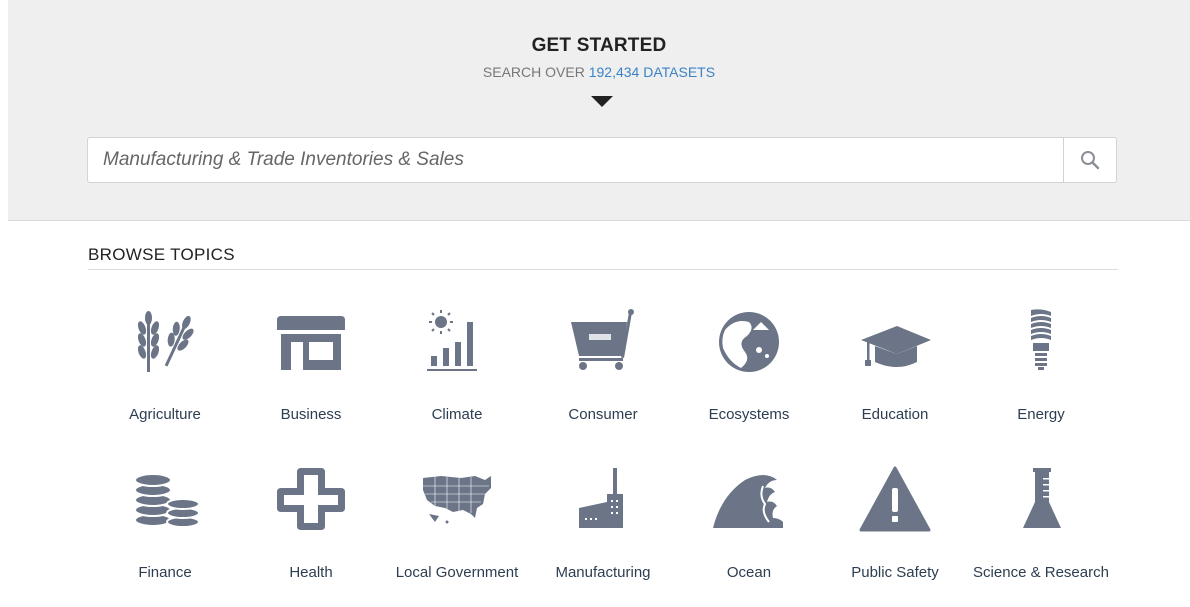 This screenshot has height=607, width=1190. I want to click on topic-agriculture: Agriculture, so click(165, 365).